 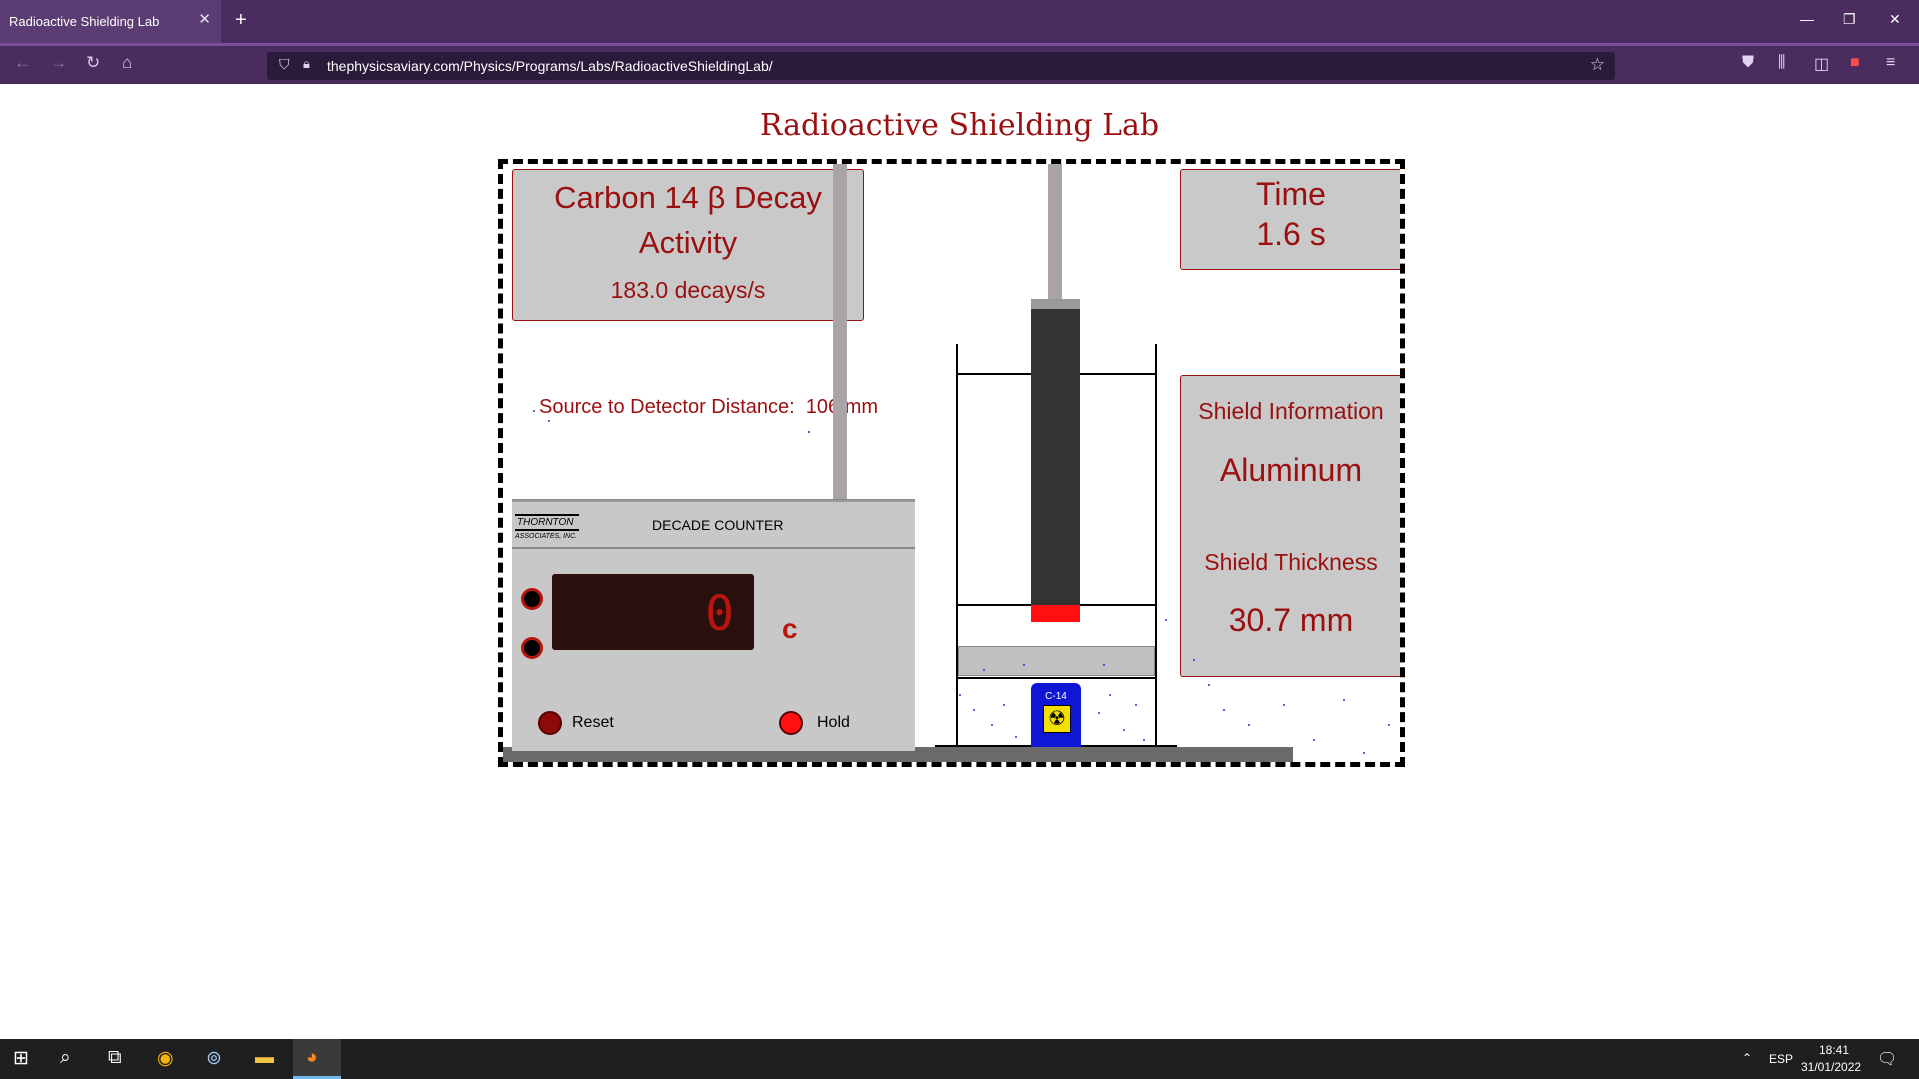 What do you see at coordinates (115, 1058) in the screenshot?
I see `task-view-icon: ⧉` at bounding box center [115, 1058].